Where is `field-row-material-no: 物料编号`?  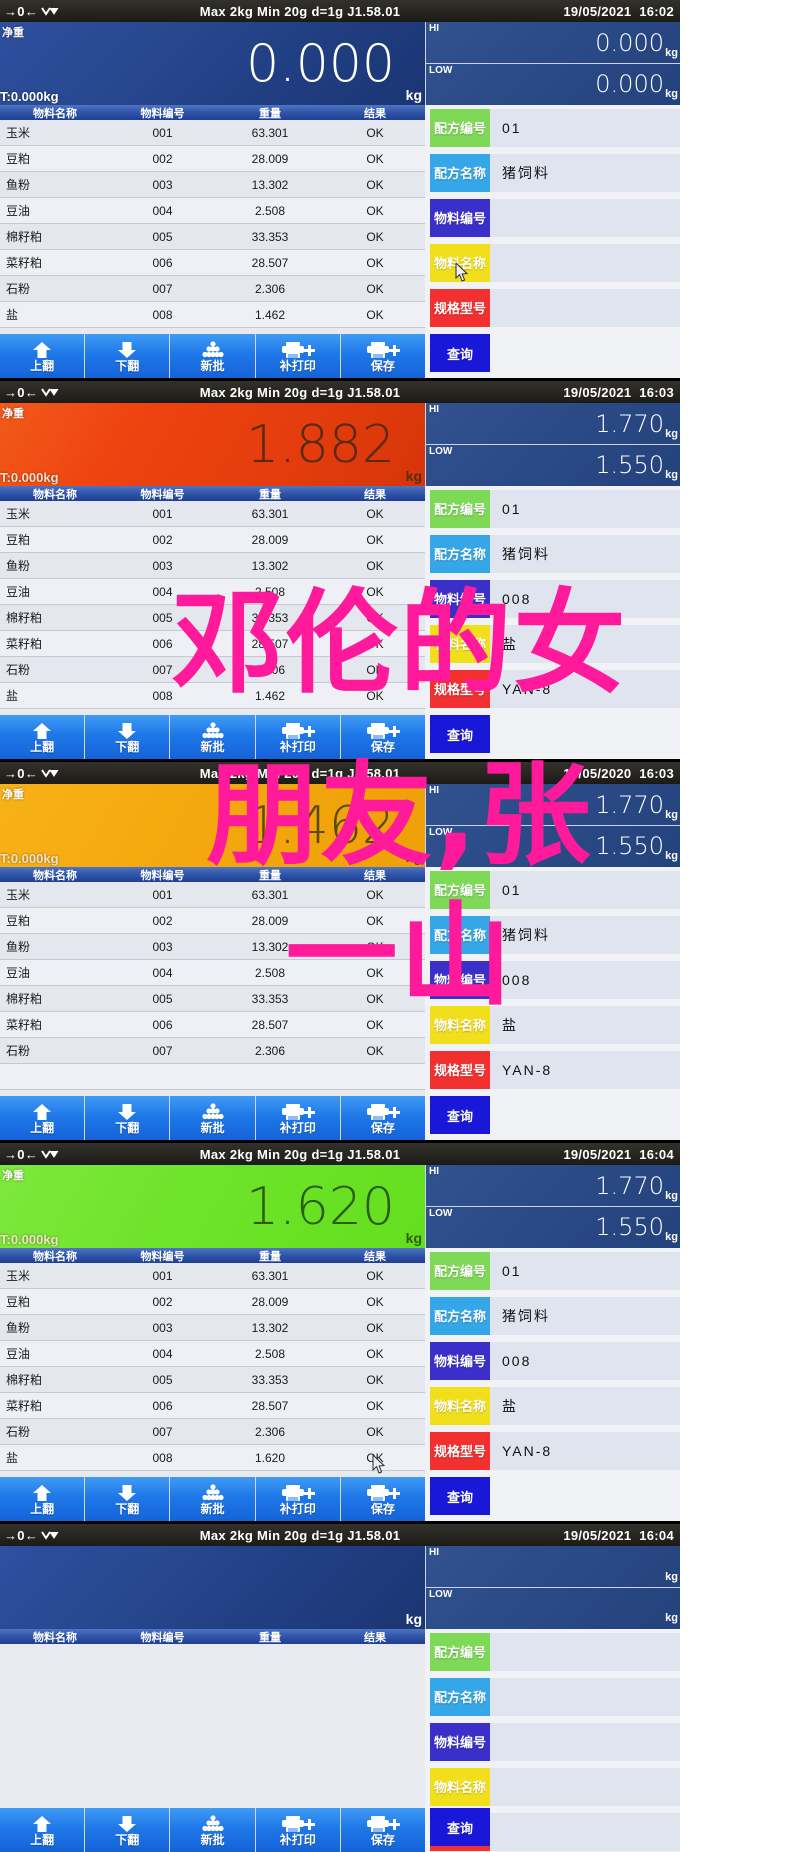 field-row-material-no: 物料编号 is located at coordinates (552, 1741).